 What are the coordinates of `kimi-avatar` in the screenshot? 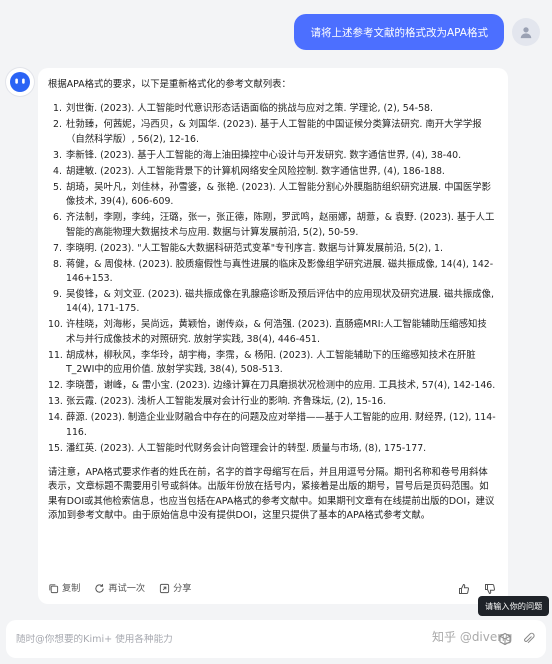 It's located at (20, 82).